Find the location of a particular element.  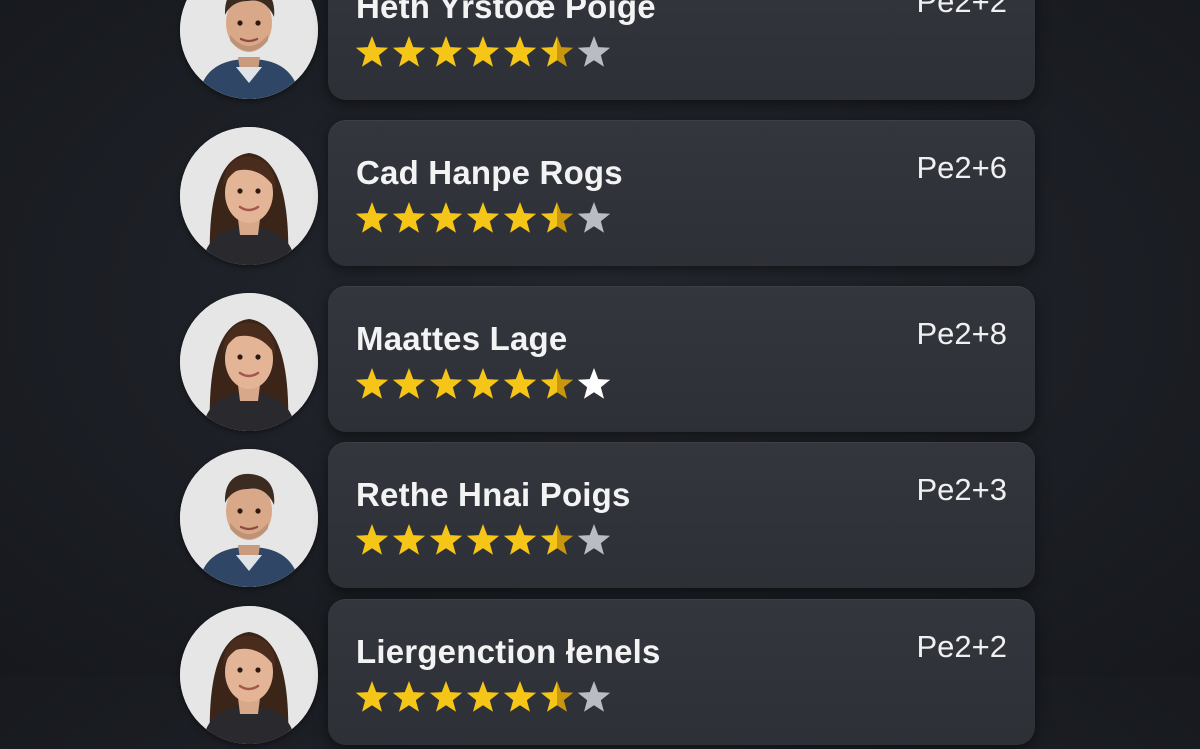

list-item-card: Cad Hanpe Rogs Pe2+6 is located at coordinates (681, 193).